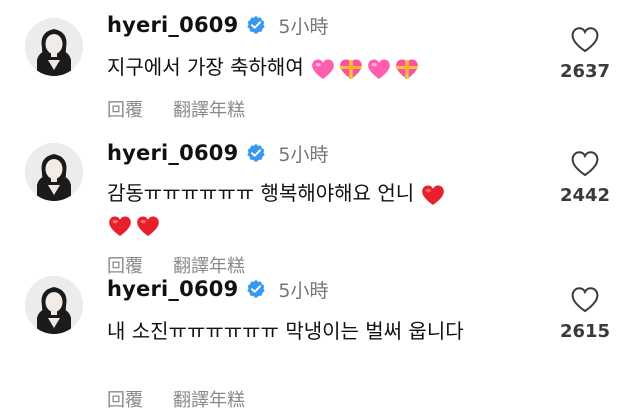 The height and width of the screenshot is (412, 640). Describe the element at coordinates (585, 331) in the screenshot. I see `like-count: 2615` at that location.